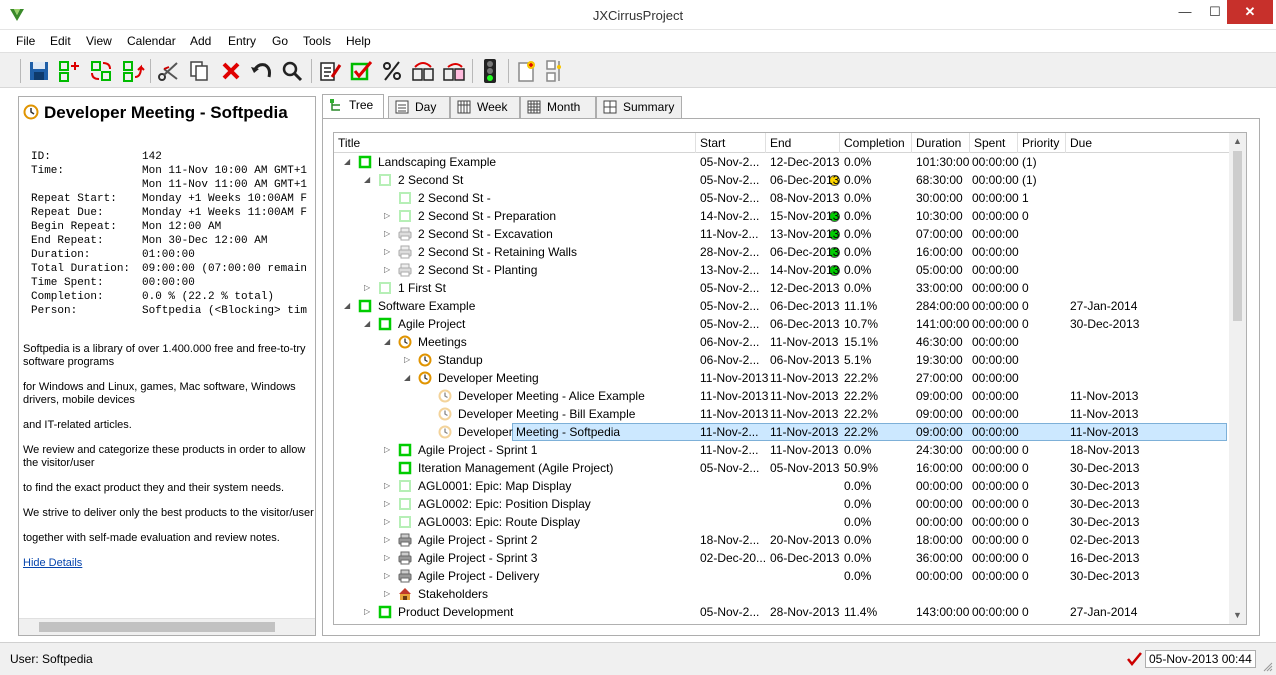 The width and height of the screenshot is (1276, 675). Describe the element at coordinates (168, 71) in the screenshot. I see `cut-button` at that location.